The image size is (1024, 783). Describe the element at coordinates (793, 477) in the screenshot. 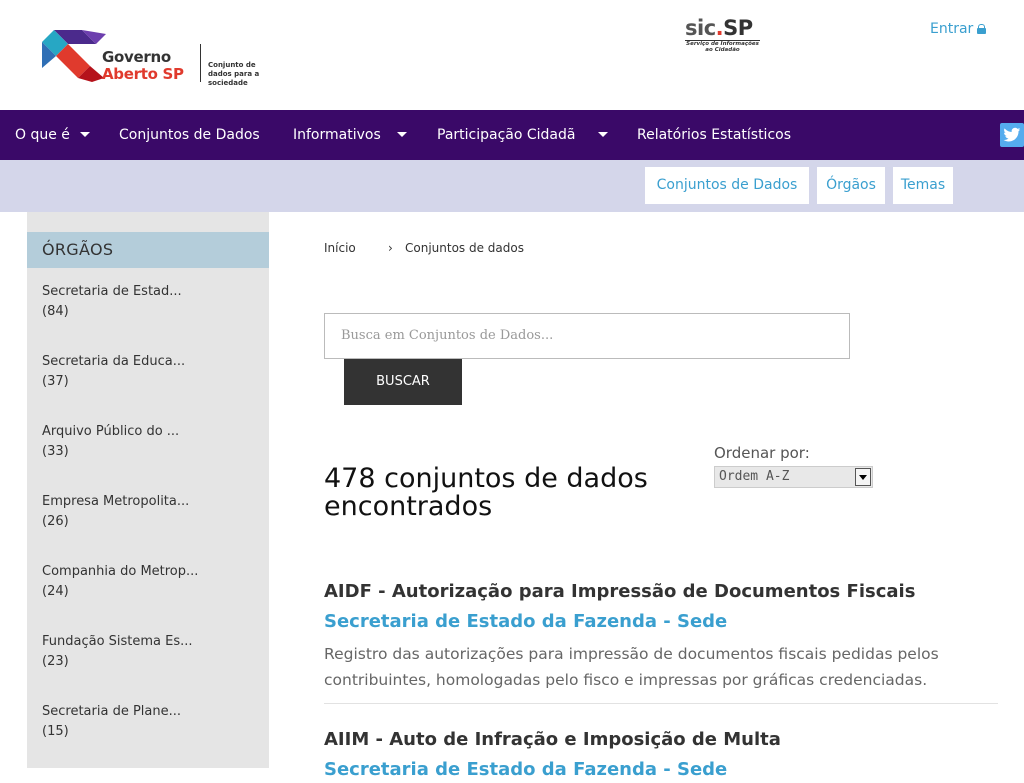

I see `sort-select: Ordem A-Z` at that location.